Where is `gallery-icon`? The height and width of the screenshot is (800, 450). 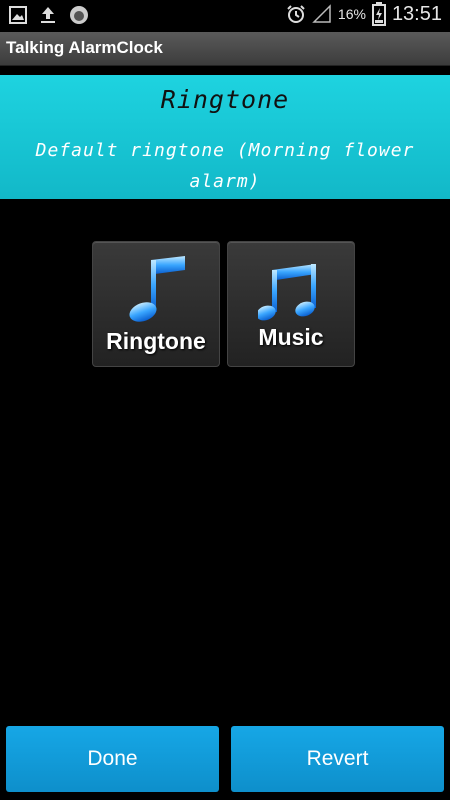 gallery-icon is located at coordinates (18, 15).